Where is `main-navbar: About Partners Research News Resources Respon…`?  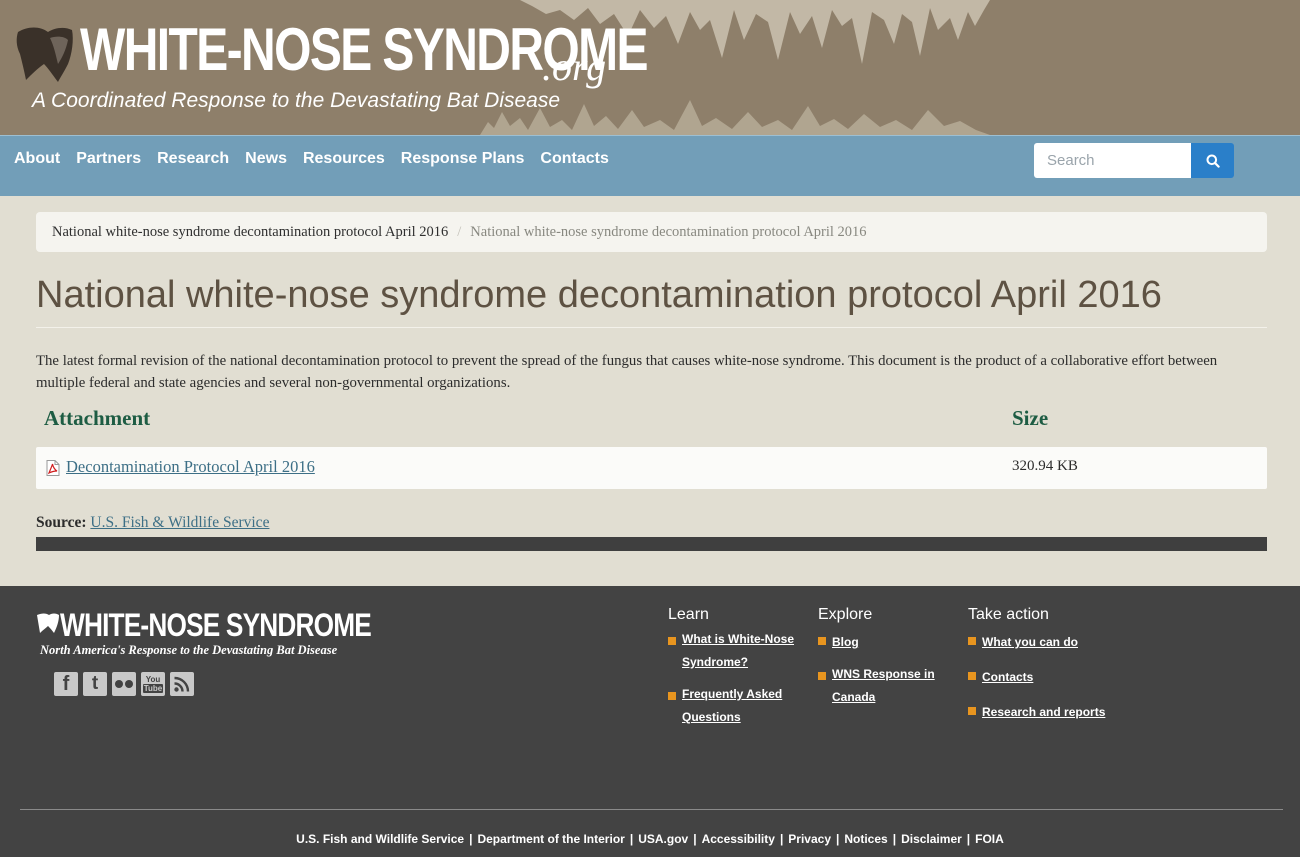
main-navbar: About Partners Research News Resources Respon… is located at coordinates (650, 165).